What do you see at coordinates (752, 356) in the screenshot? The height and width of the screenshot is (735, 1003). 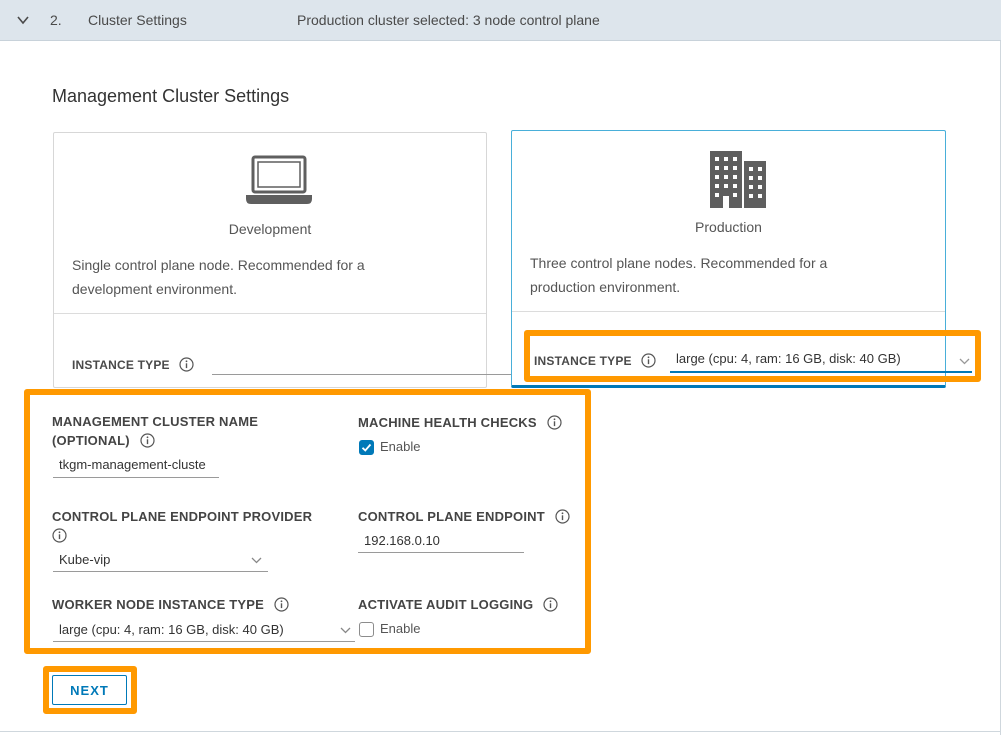 I see `highlight-instance-type` at bounding box center [752, 356].